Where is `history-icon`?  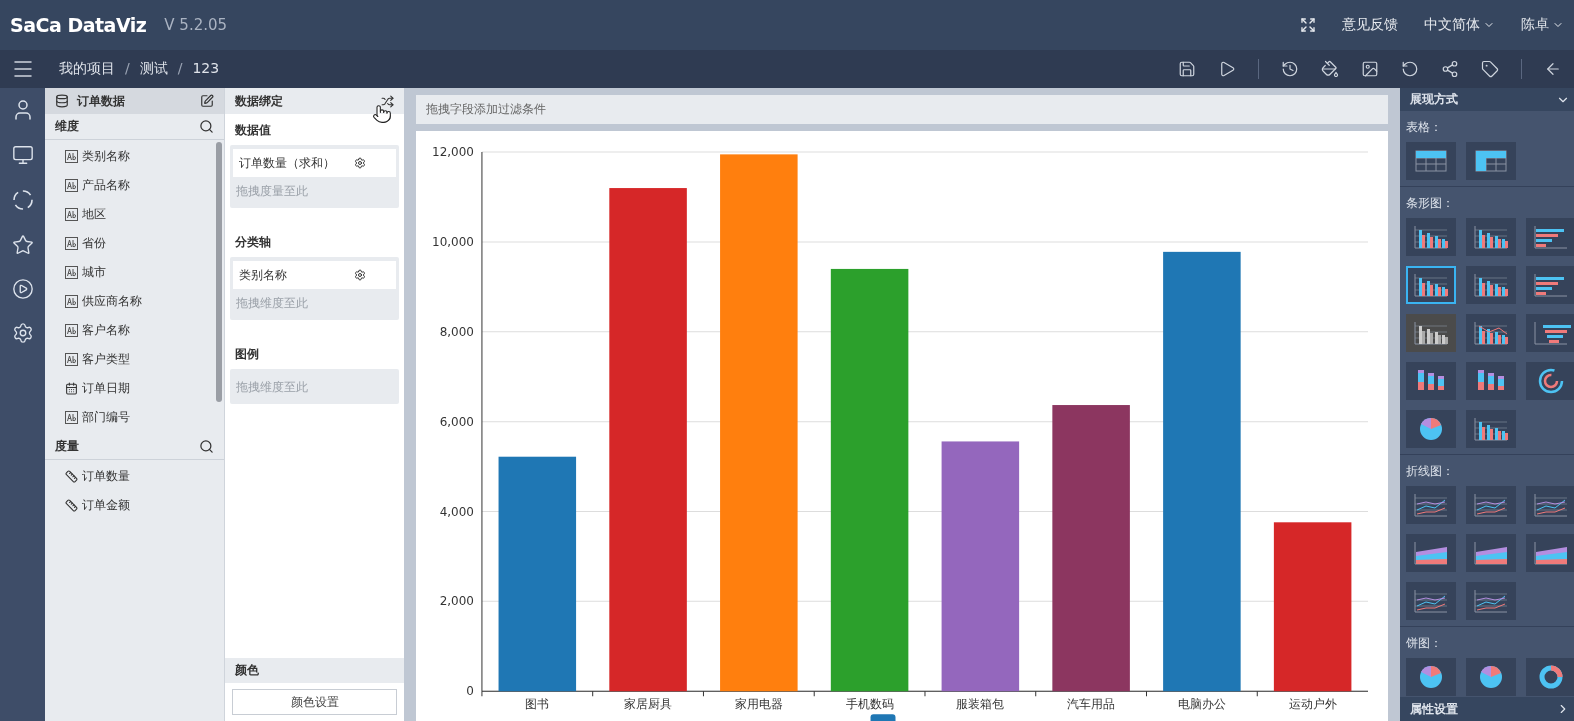 history-icon is located at coordinates (1290, 69).